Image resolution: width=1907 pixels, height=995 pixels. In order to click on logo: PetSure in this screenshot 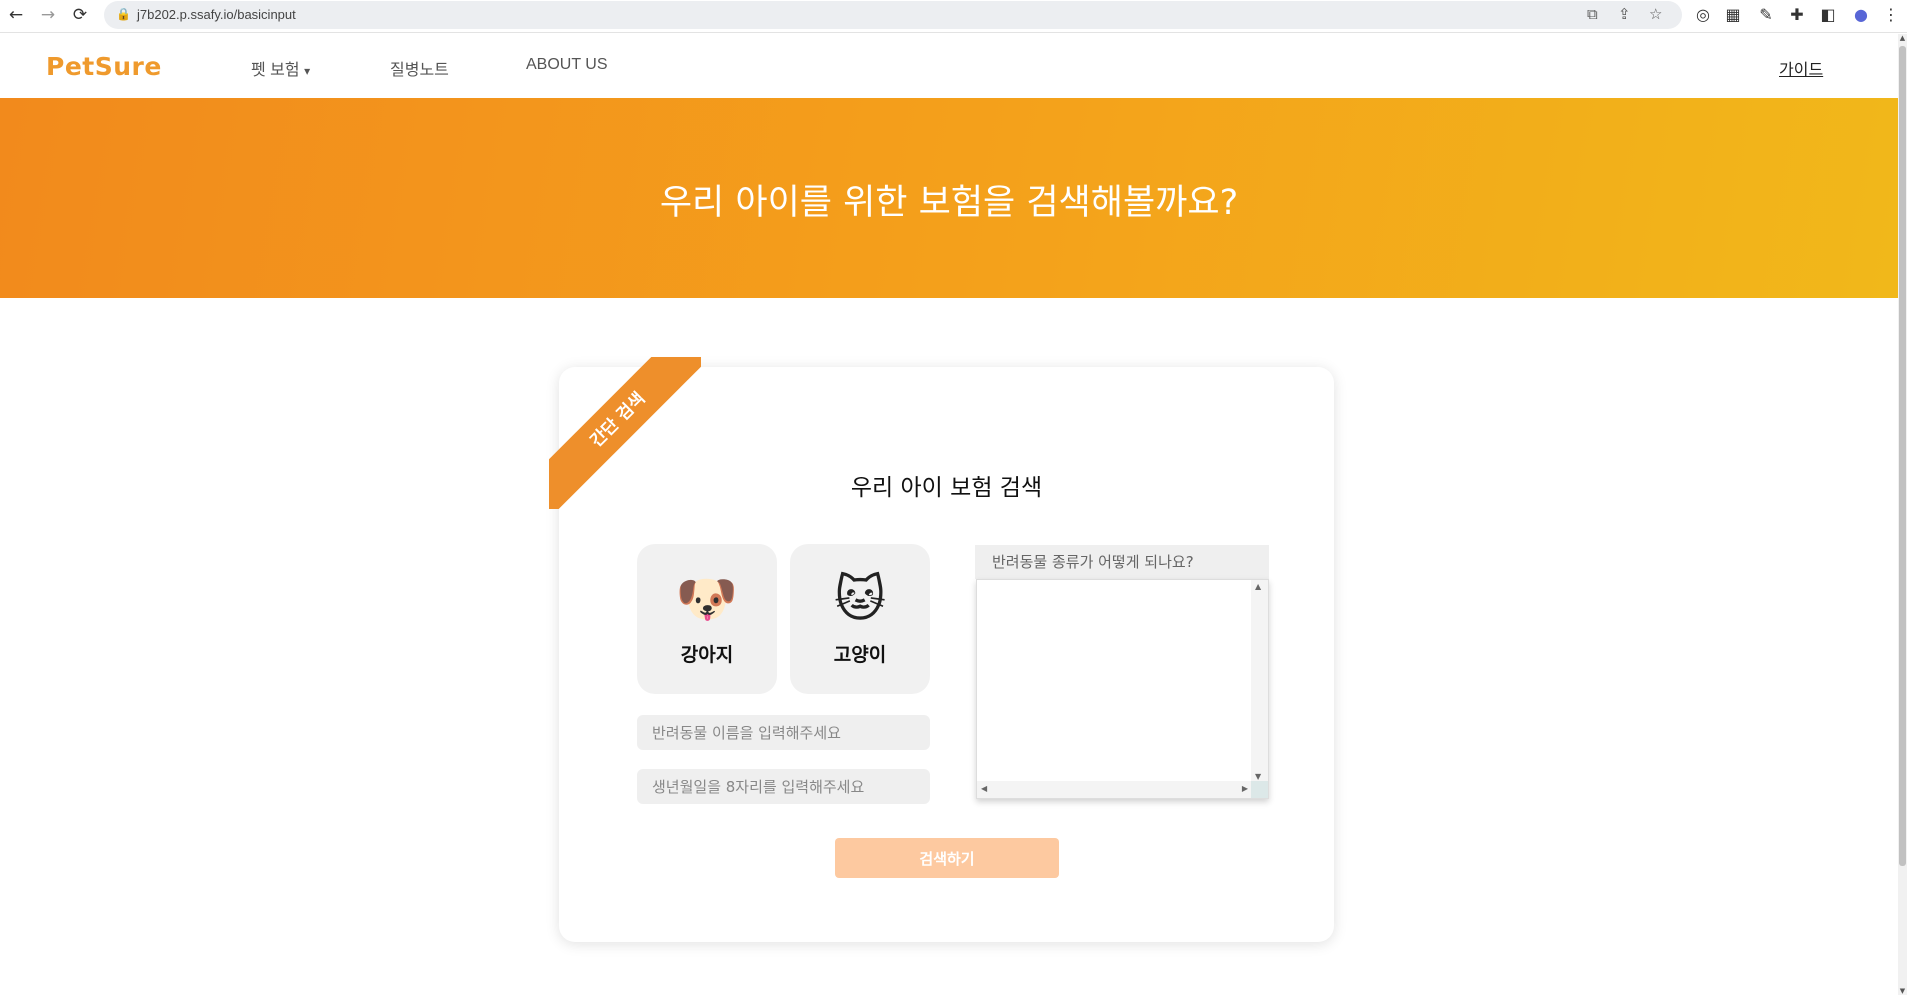, I will do `click(104, 66)`.